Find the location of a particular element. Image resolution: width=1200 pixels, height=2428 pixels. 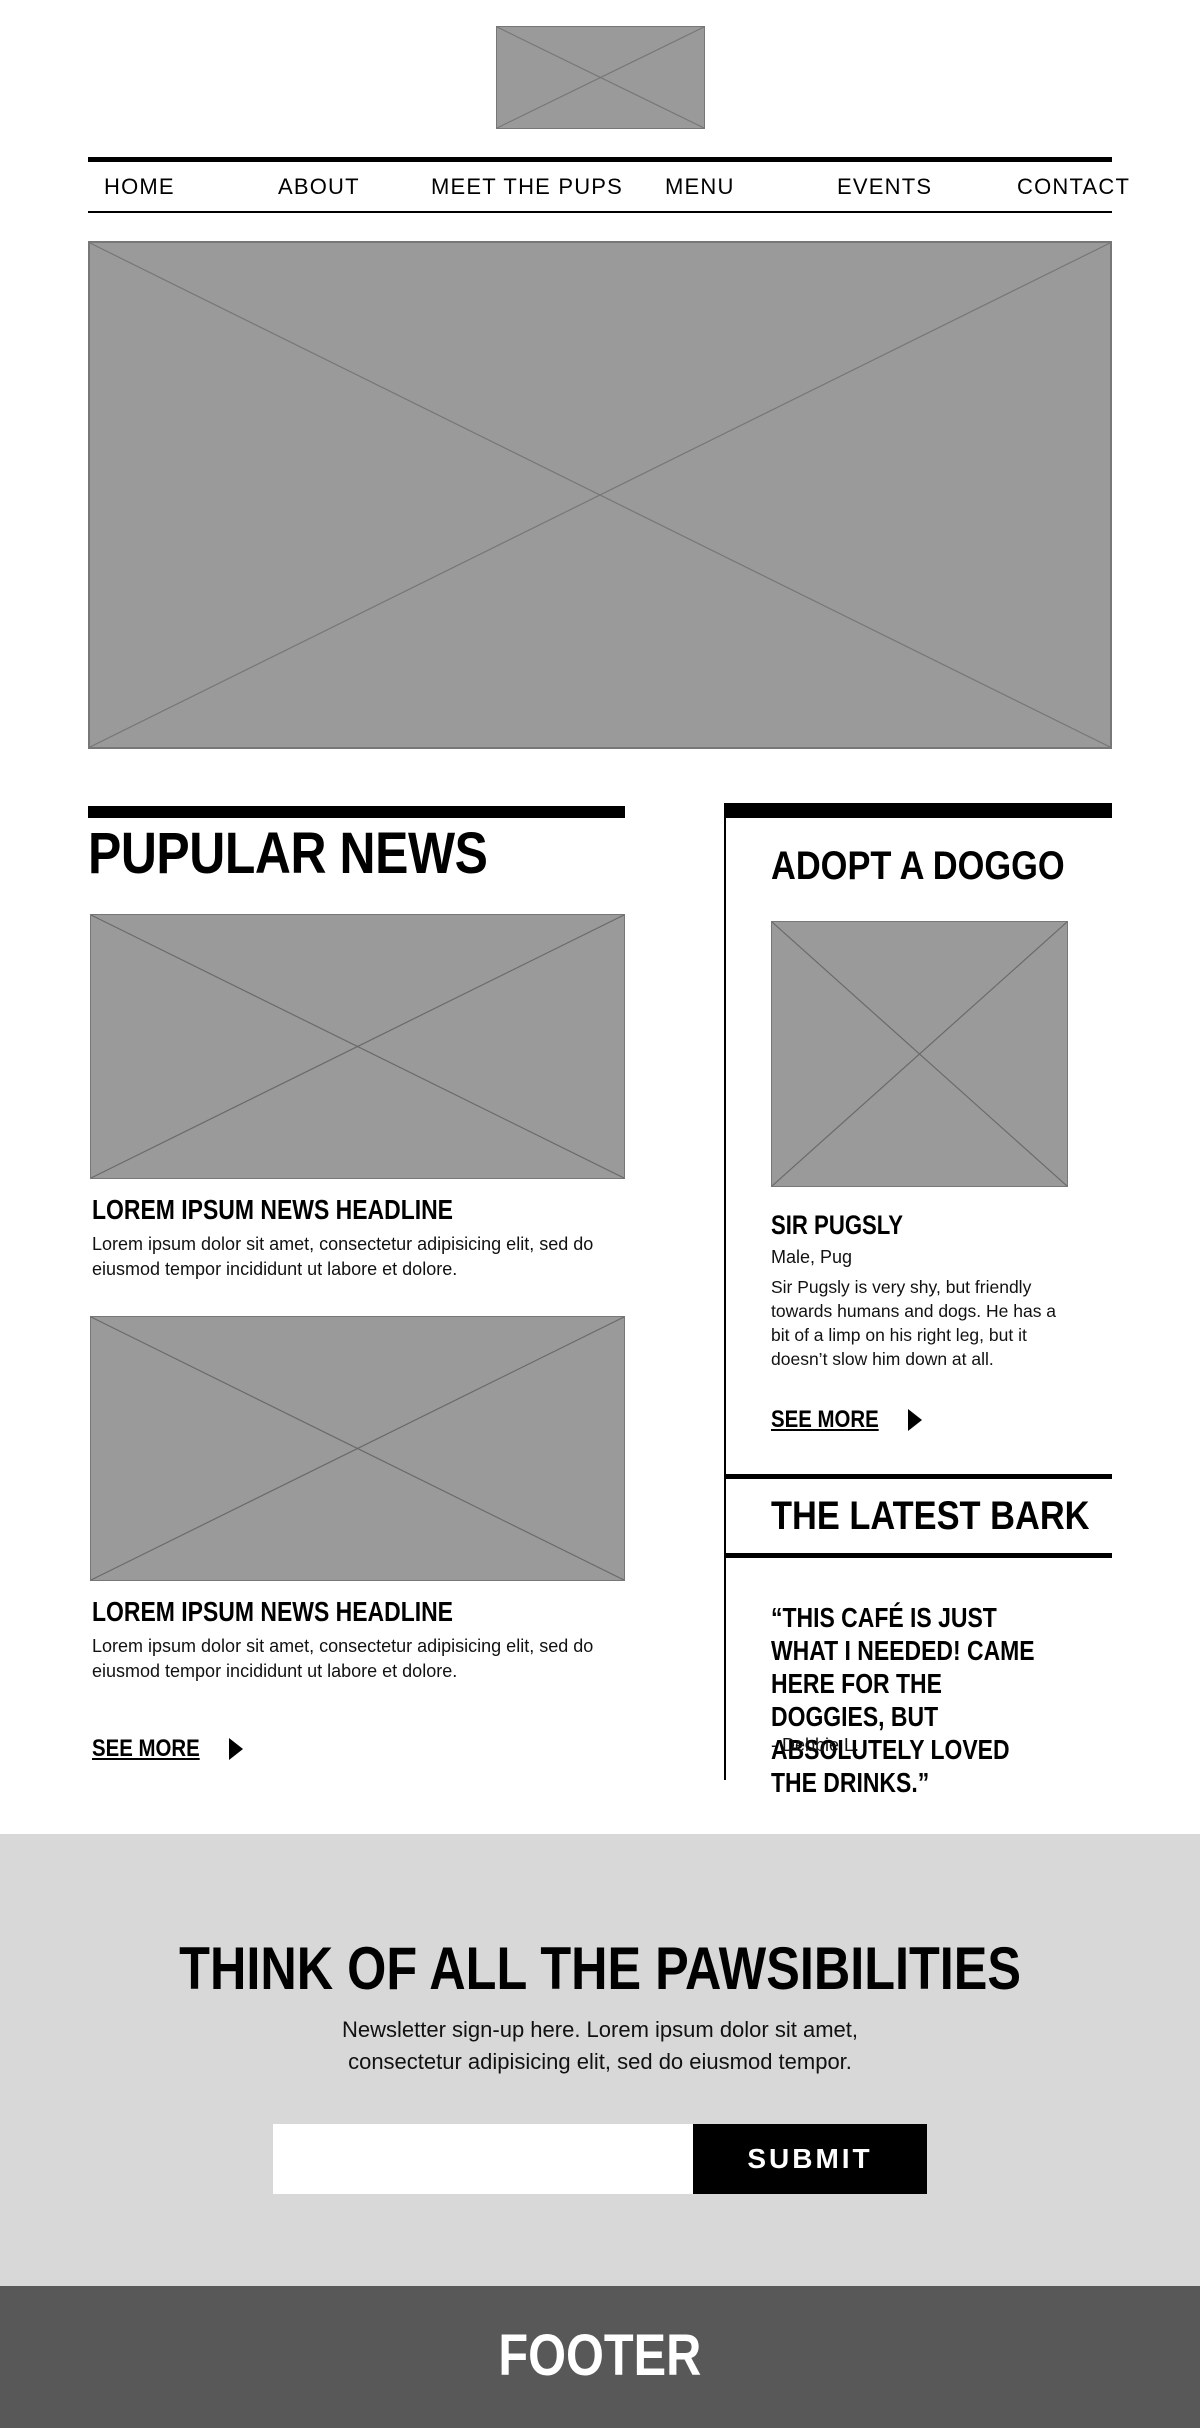

nav-meet-the-pups: MEET THE PUPS is located at coordinates (527, 187).